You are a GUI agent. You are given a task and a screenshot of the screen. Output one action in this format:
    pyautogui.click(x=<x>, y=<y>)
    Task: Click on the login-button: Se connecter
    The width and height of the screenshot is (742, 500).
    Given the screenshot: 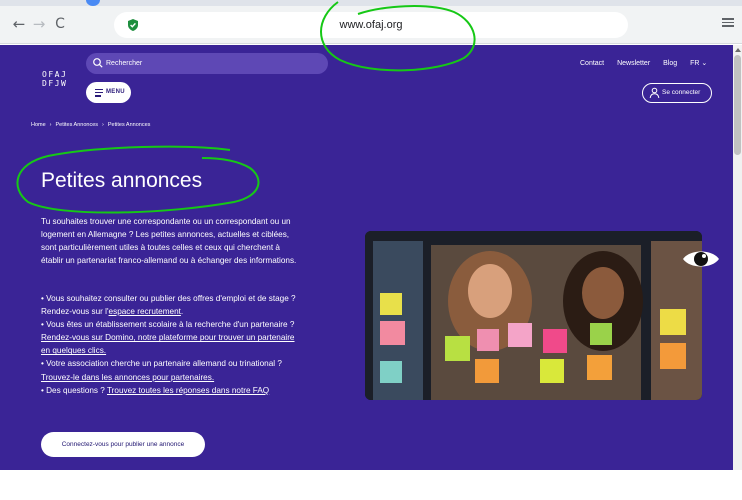 What is the action you would take?
    pyautogui.click(x=677, y=93)
    